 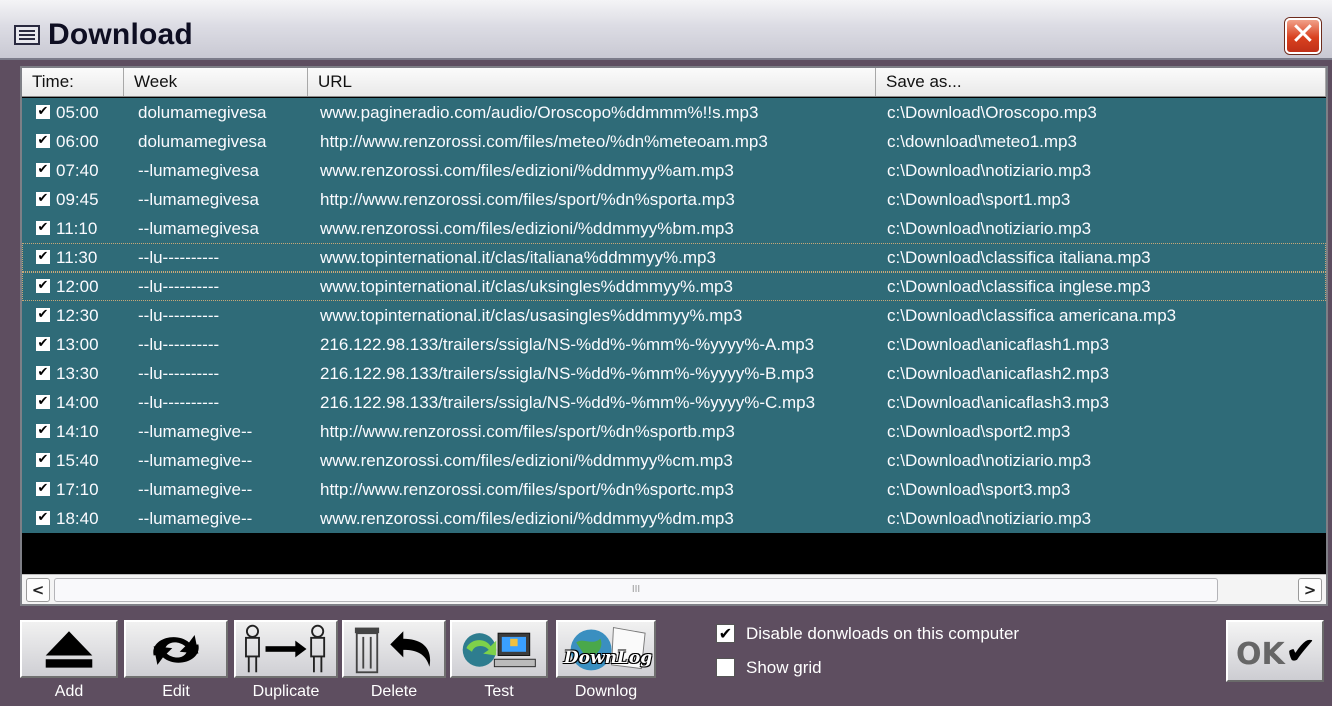 What do you see at coordinates (73, 82) in the screenshot?
I see `column-header-time: Time:` at bounding box center [73, 82].